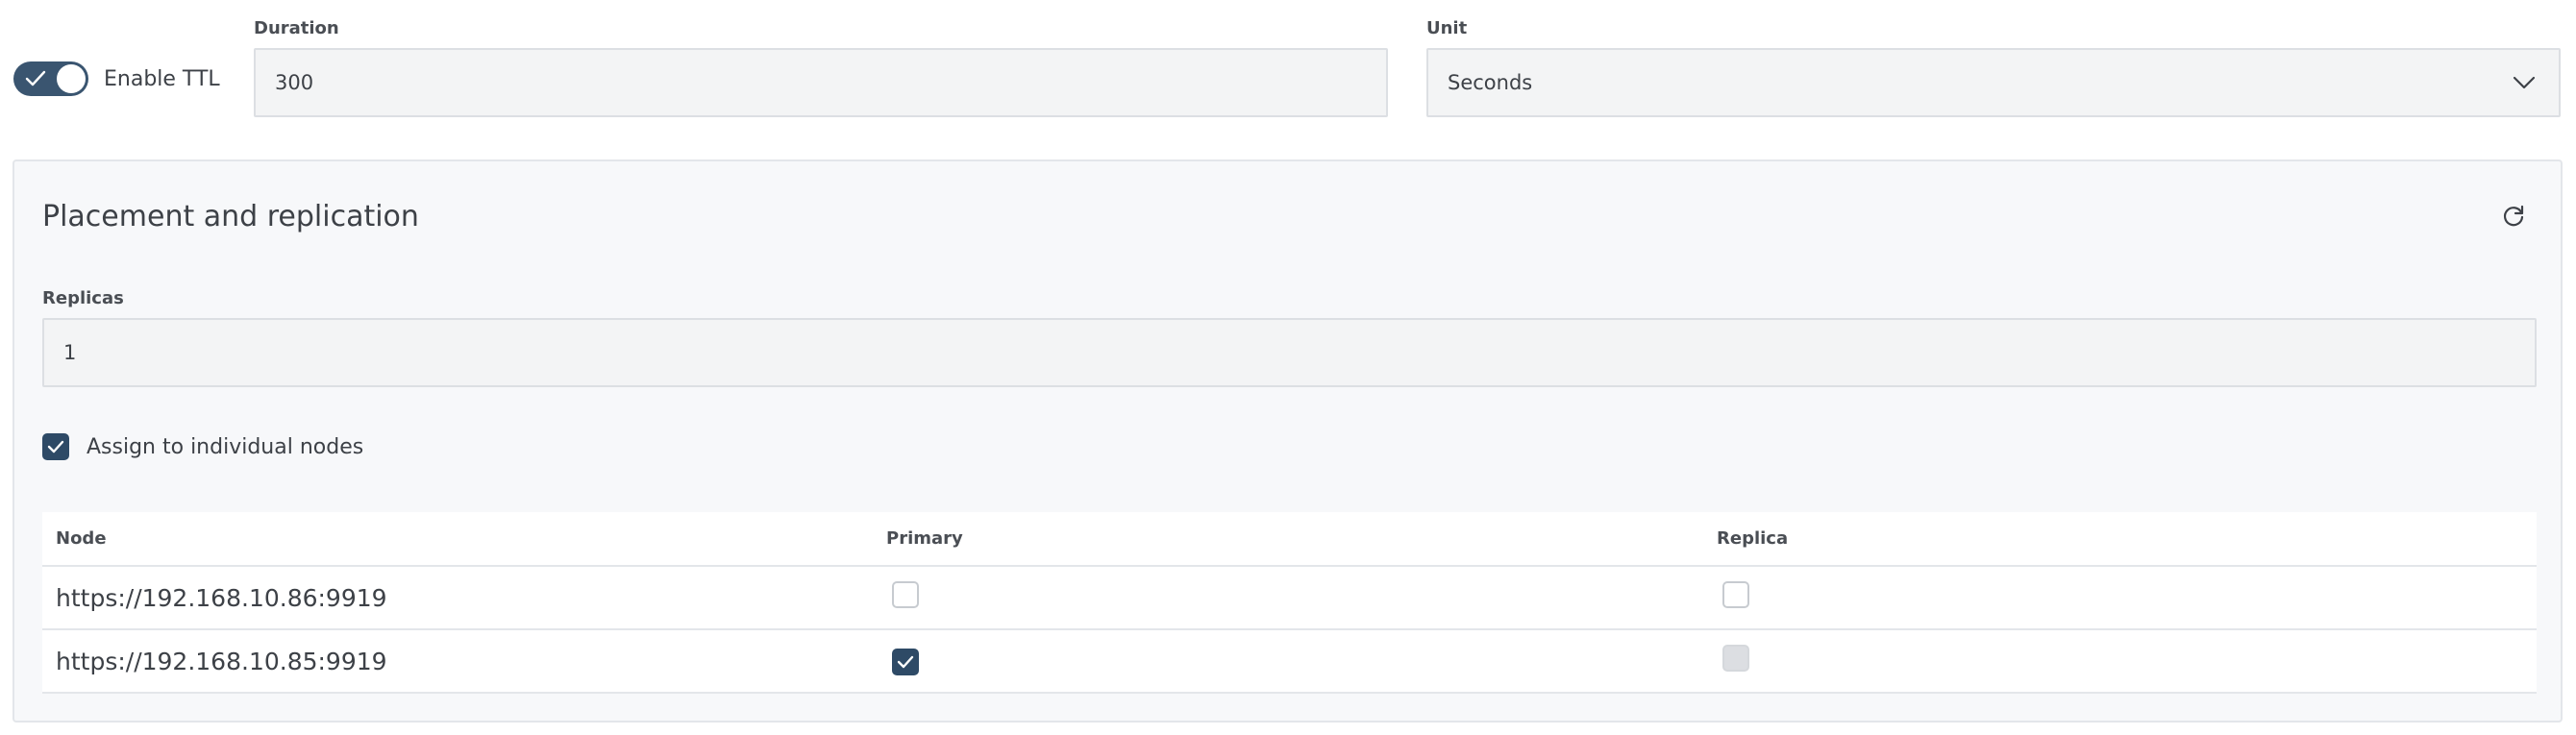  Describe the element at coordinates (70, 353) in the screenshot. I see `replicas-value: 1` at that location.